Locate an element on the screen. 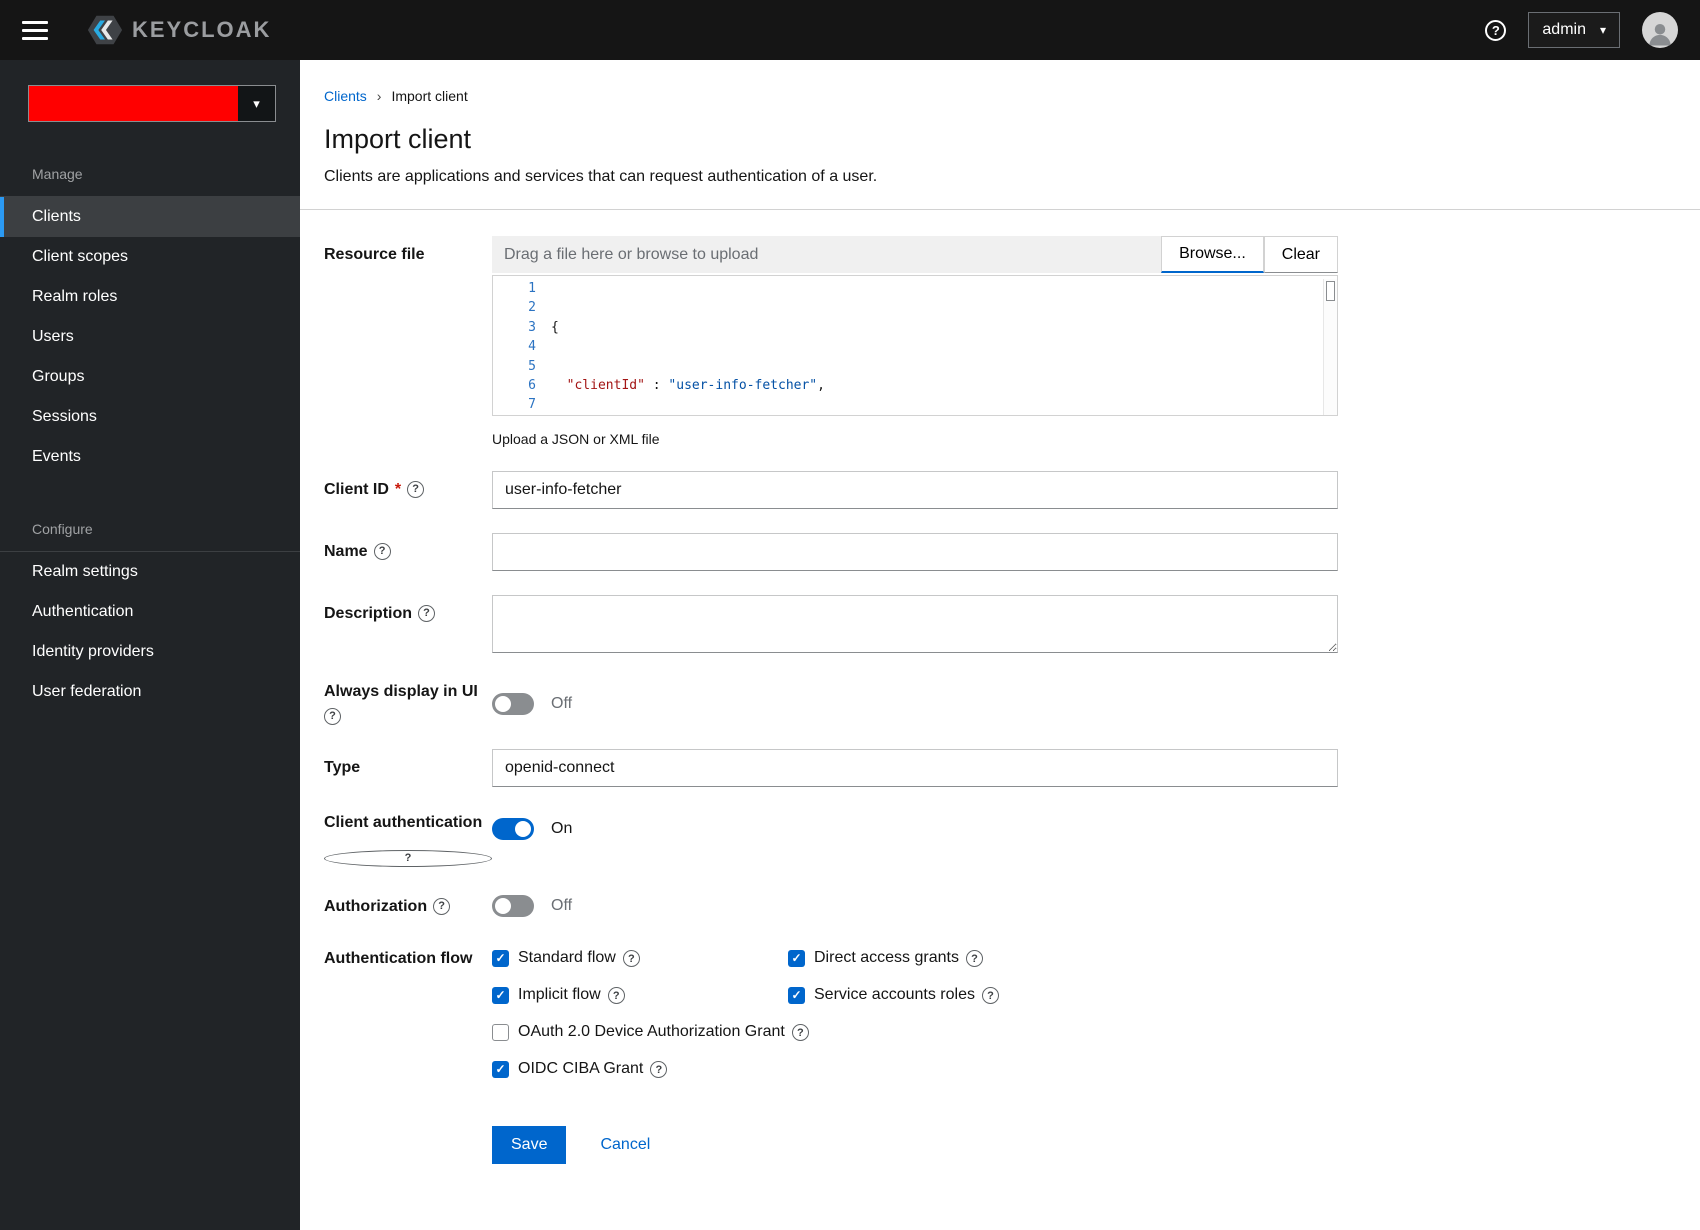 This screenshot has width=1700, height=1230. required-asterisk: * is located at coordinates (398, 489).